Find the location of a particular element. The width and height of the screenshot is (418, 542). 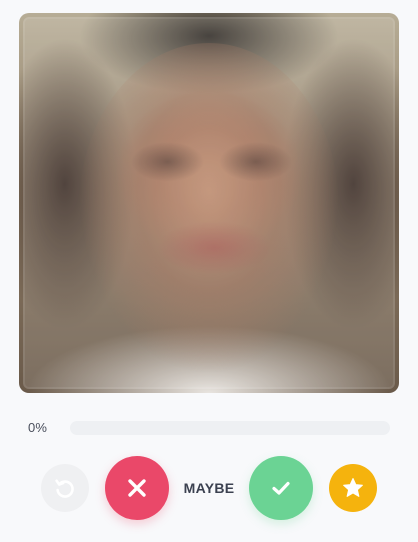

star-icon is located at coordinates (353, 488).